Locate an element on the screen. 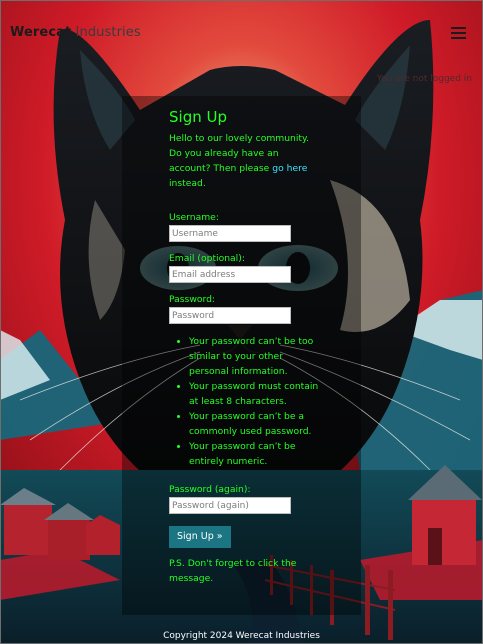 Image resolution: width=483 pixels, height=644 pixels. password-again-label: Password (again): is located at coordinates (210, 489).